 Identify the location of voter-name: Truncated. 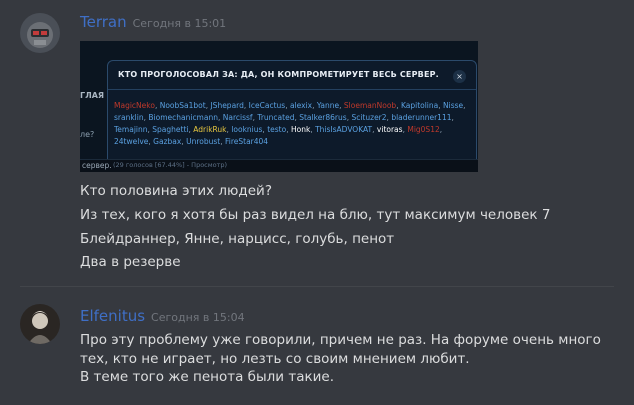
(275, 117).